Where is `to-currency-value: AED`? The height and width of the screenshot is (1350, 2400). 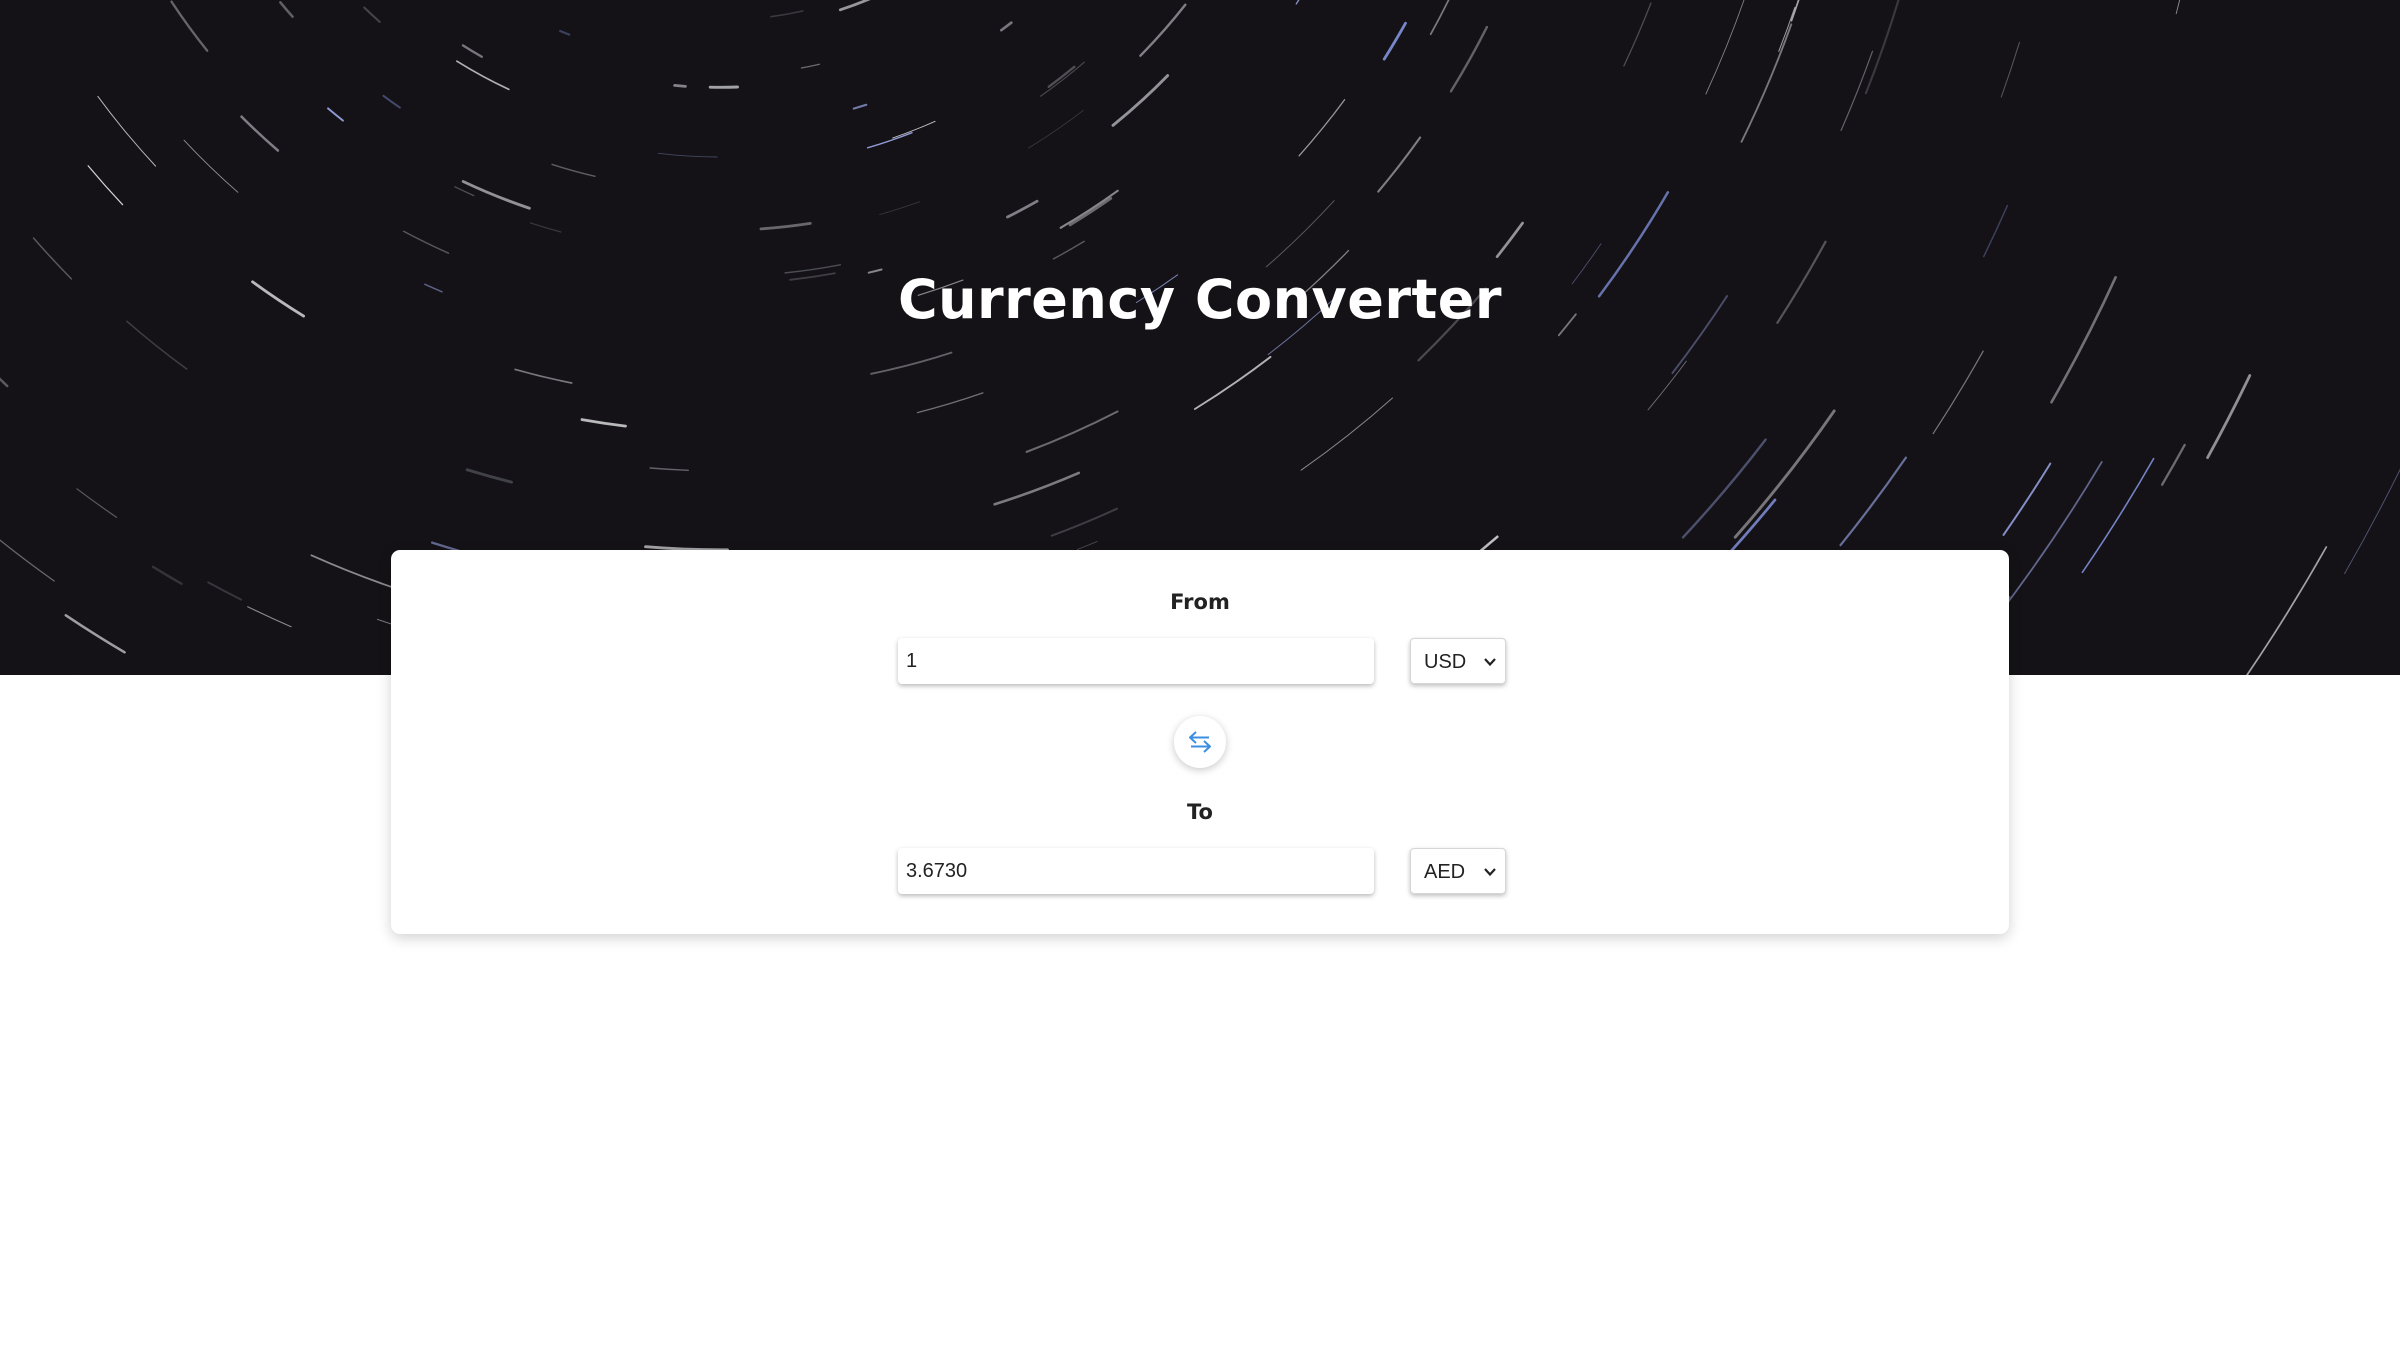 to-currency-value: AED is located at coordinates (1445, 872).